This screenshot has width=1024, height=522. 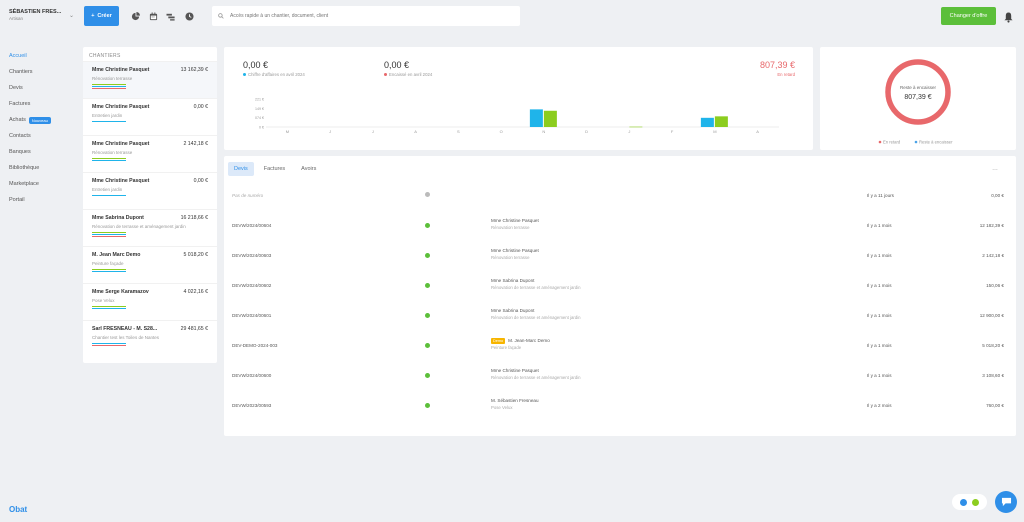 I want to click on tab-factures: Factures, so click(x=274, y=169).